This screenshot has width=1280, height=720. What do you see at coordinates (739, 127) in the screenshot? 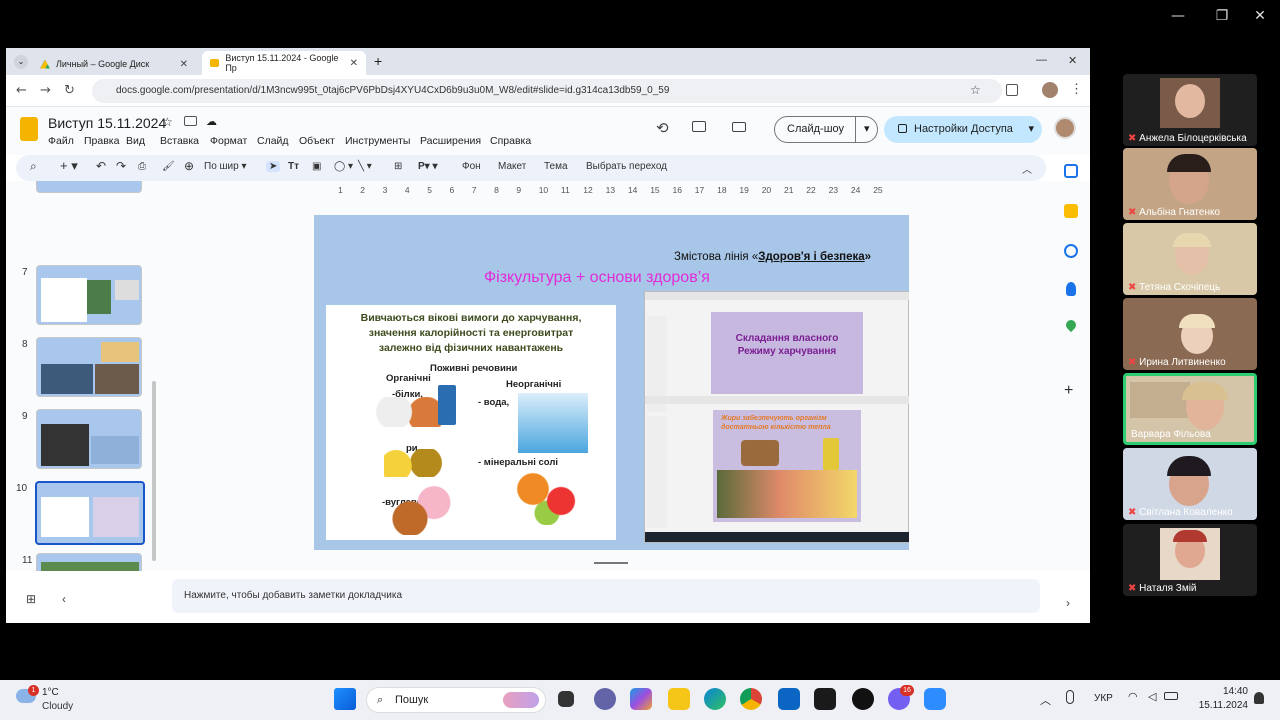
I see `meet-icon` at bounding box center [739, 127].